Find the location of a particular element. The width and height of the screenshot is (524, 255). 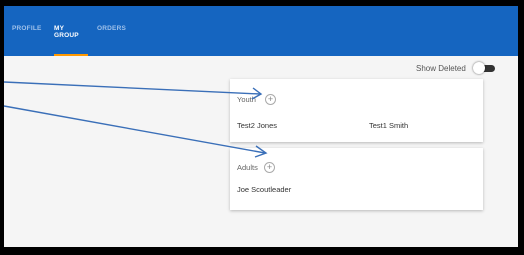

annotation-arrow-adults is located at coordinates (134, 129).